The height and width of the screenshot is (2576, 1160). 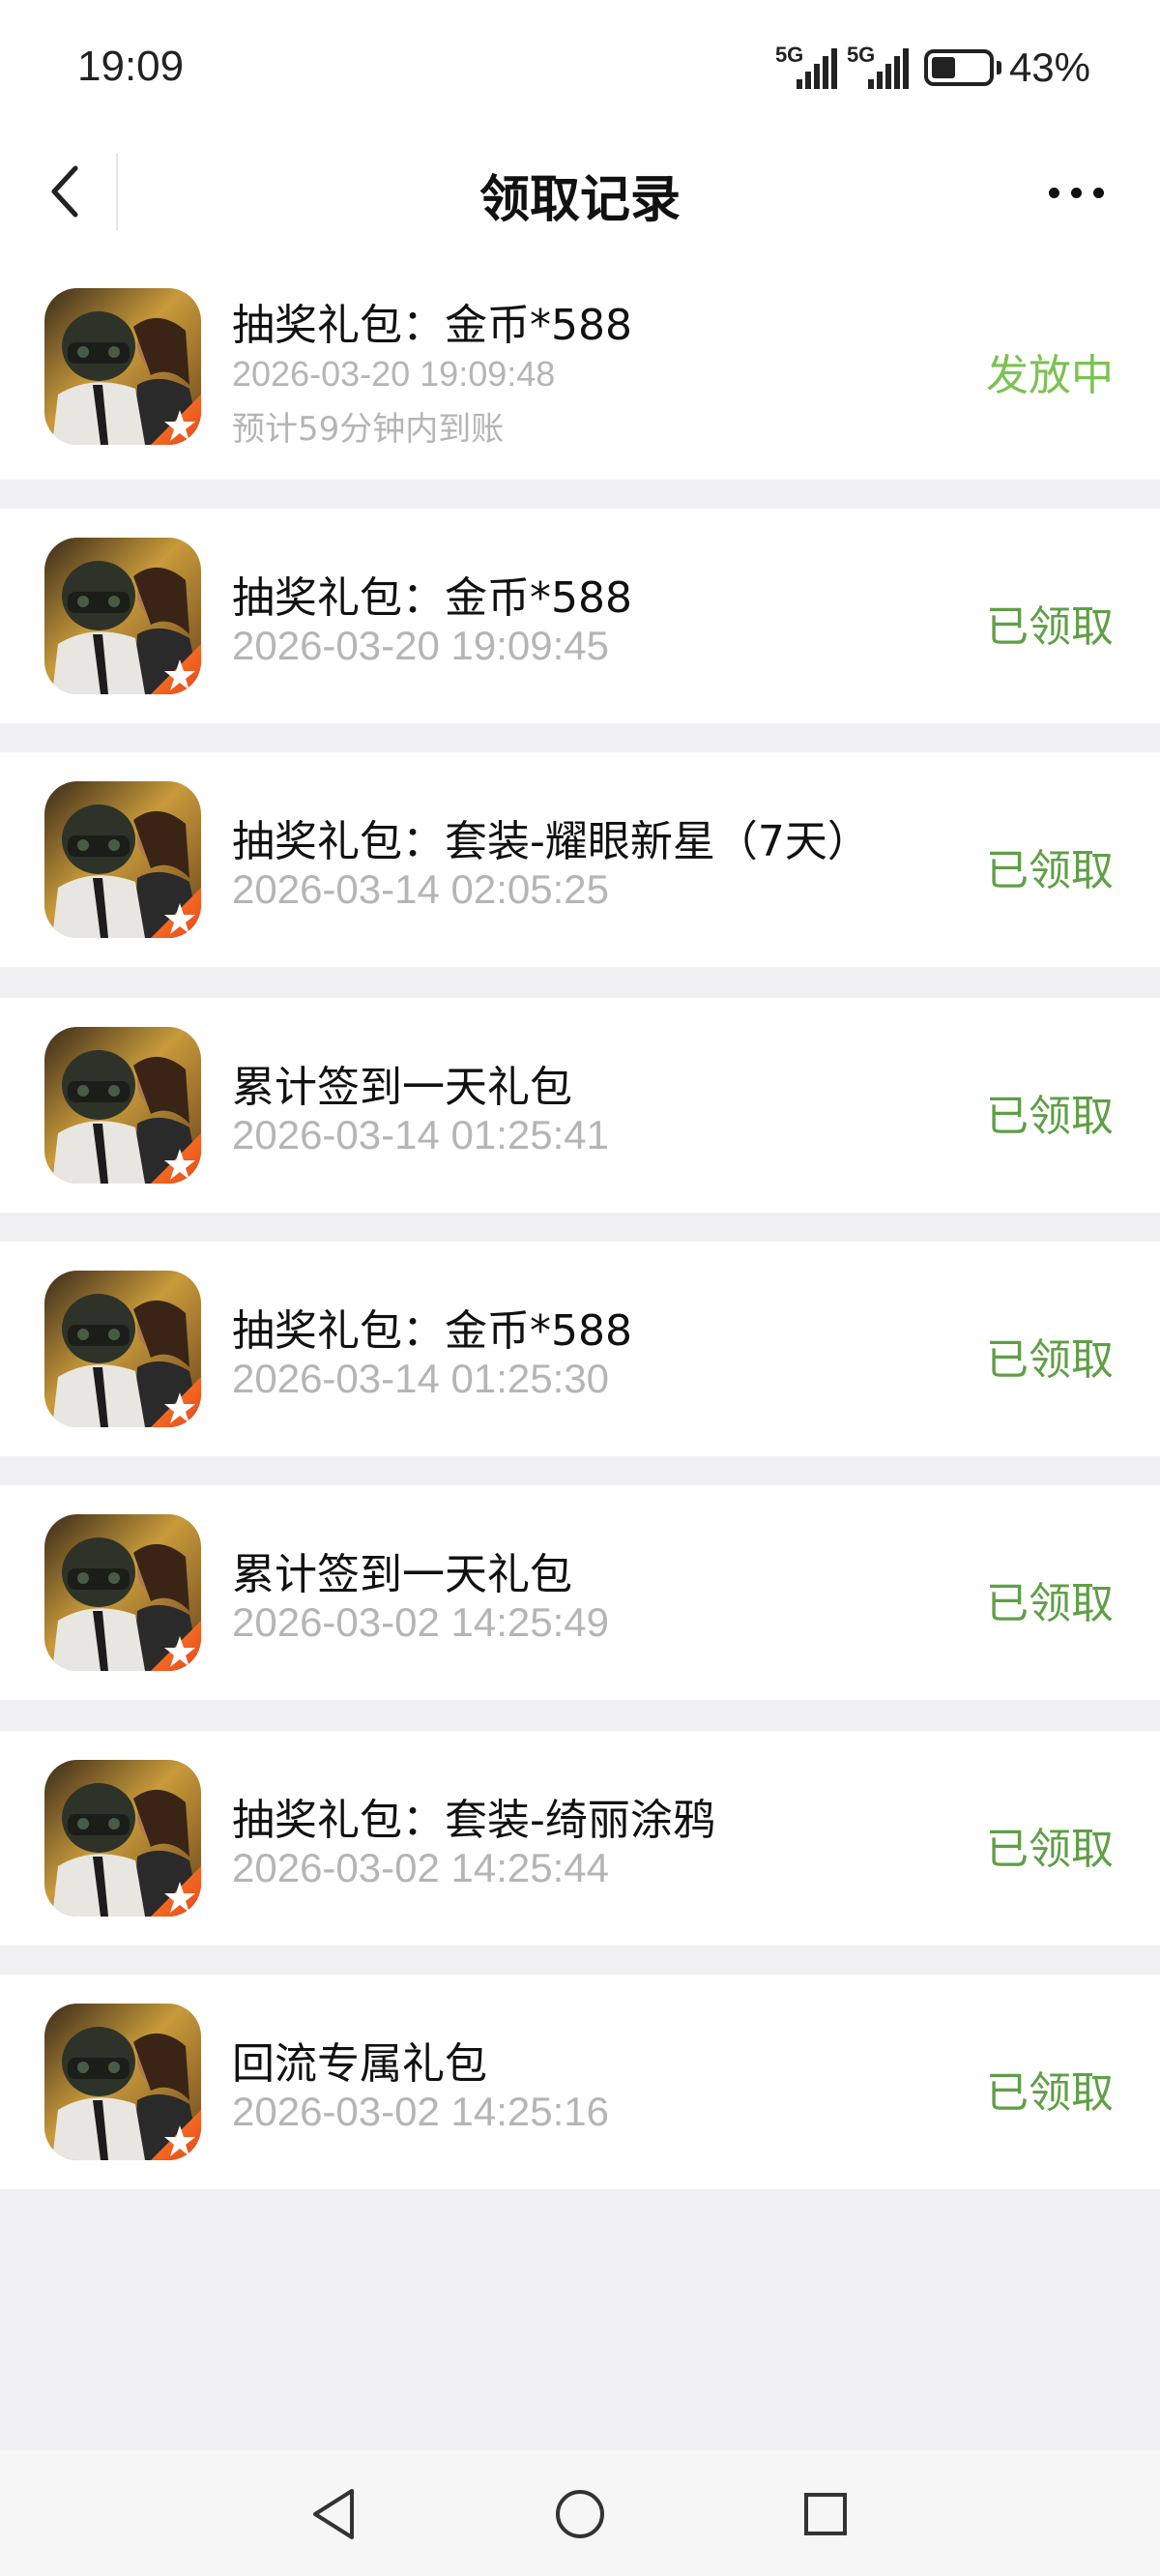 I want to click on nav-bar: 领取记录, so click(x=580, y=191).